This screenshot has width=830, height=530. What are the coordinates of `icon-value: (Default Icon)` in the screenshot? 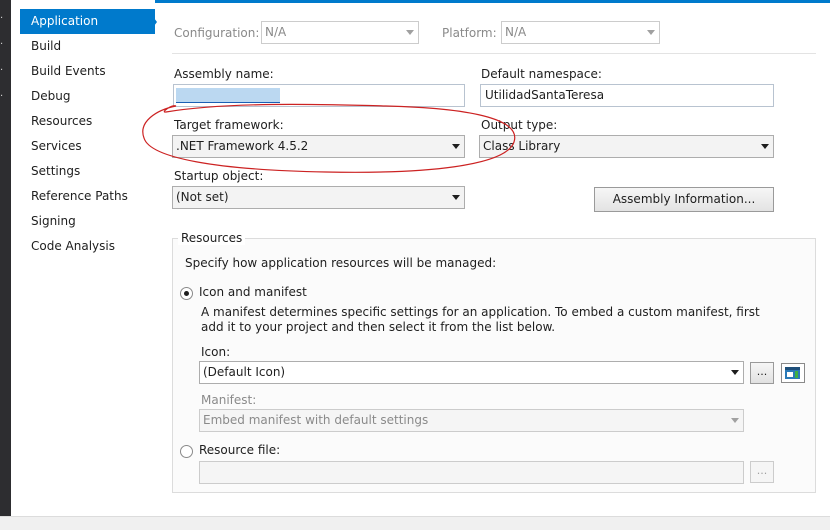 It's located at (244, 372).